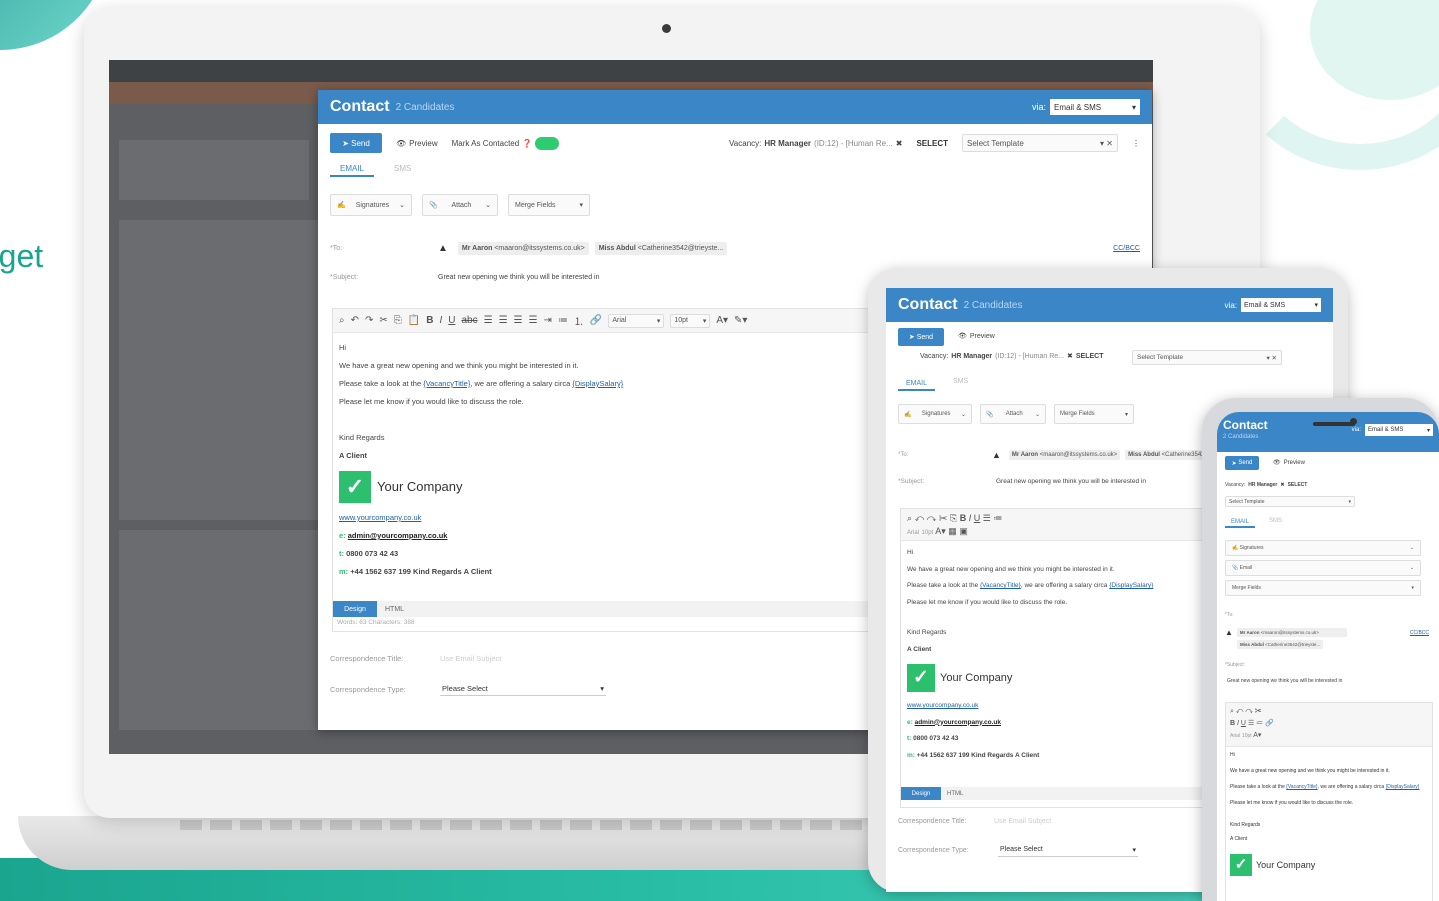 Image resolution: width=1439 pixels, height=901 pixels. Describe the element at coordinates (1290, 501) in the screenshot. I see `template-select: Select Template ▾` at that location.